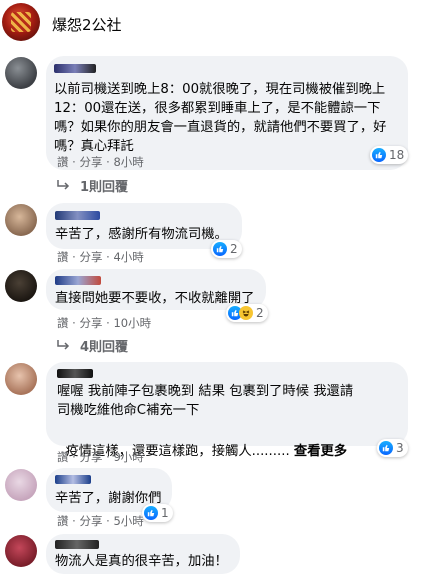  I want to click on comment-actions: 讚 · 分享 · 5小時, so click(100, 521).